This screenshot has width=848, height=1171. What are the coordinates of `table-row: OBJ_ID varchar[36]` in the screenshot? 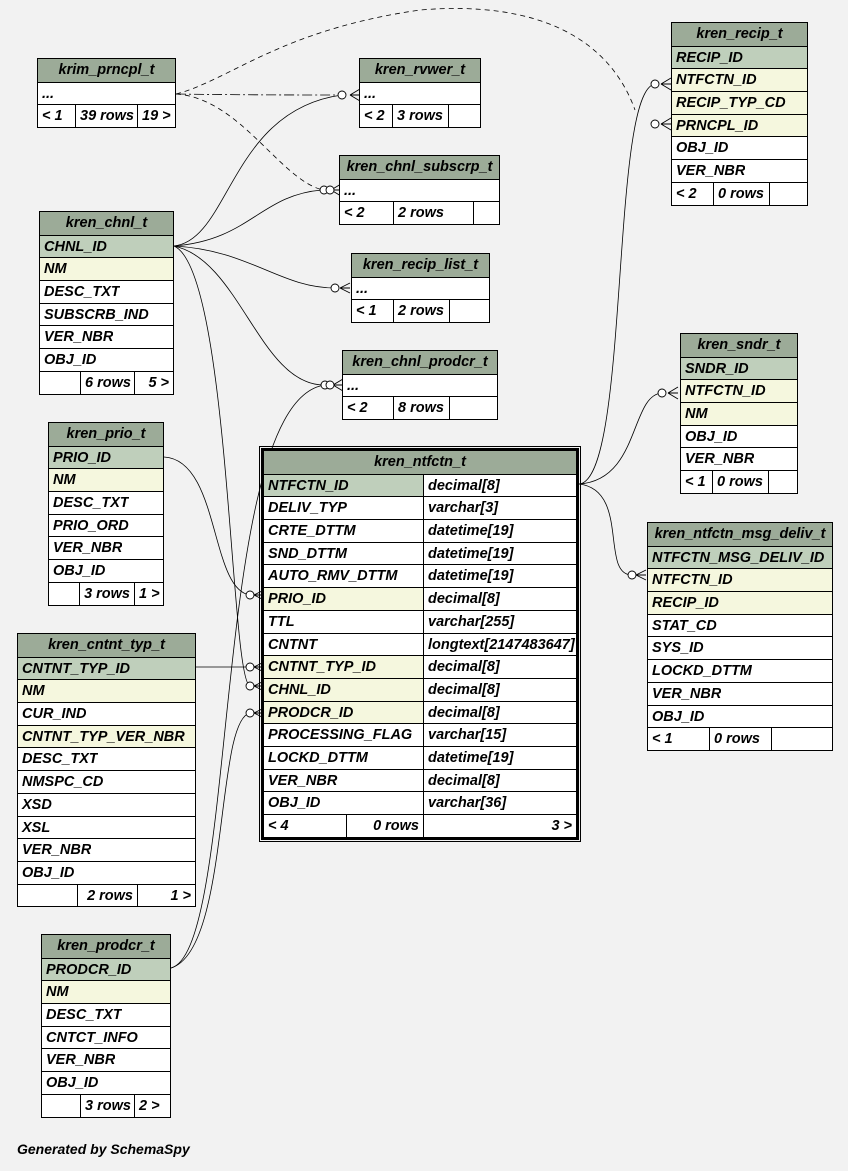 It's located at (420, 802).